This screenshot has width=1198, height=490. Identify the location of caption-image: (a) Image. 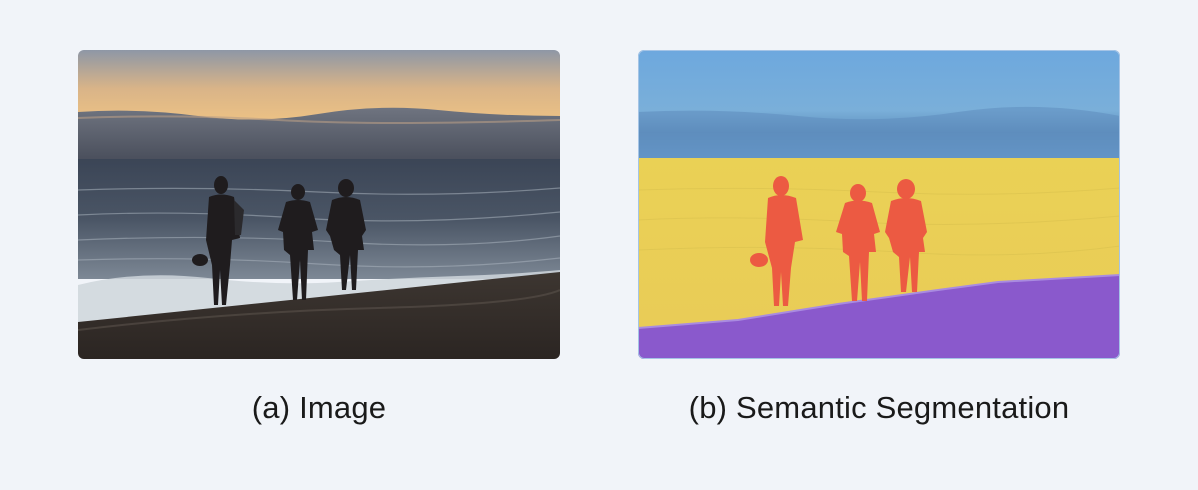
(319, 407).